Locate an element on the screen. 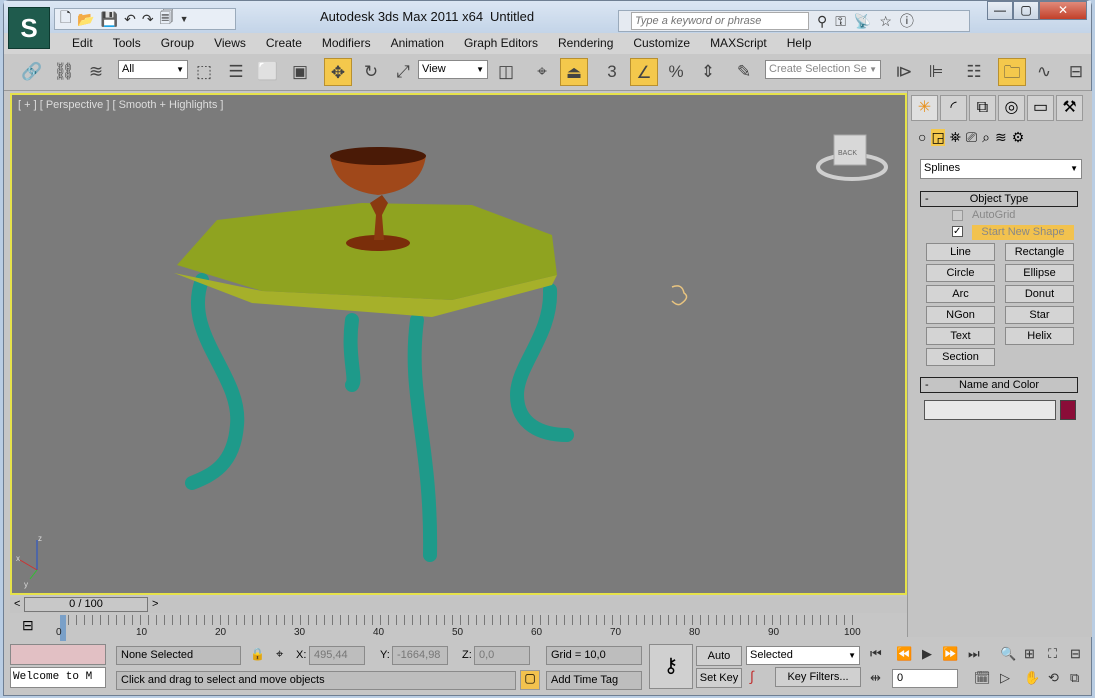 The width and height of the screenshot is (1095, 698). mini-curve-editor-icon: ⊟ is located at coordinates (28, 625).